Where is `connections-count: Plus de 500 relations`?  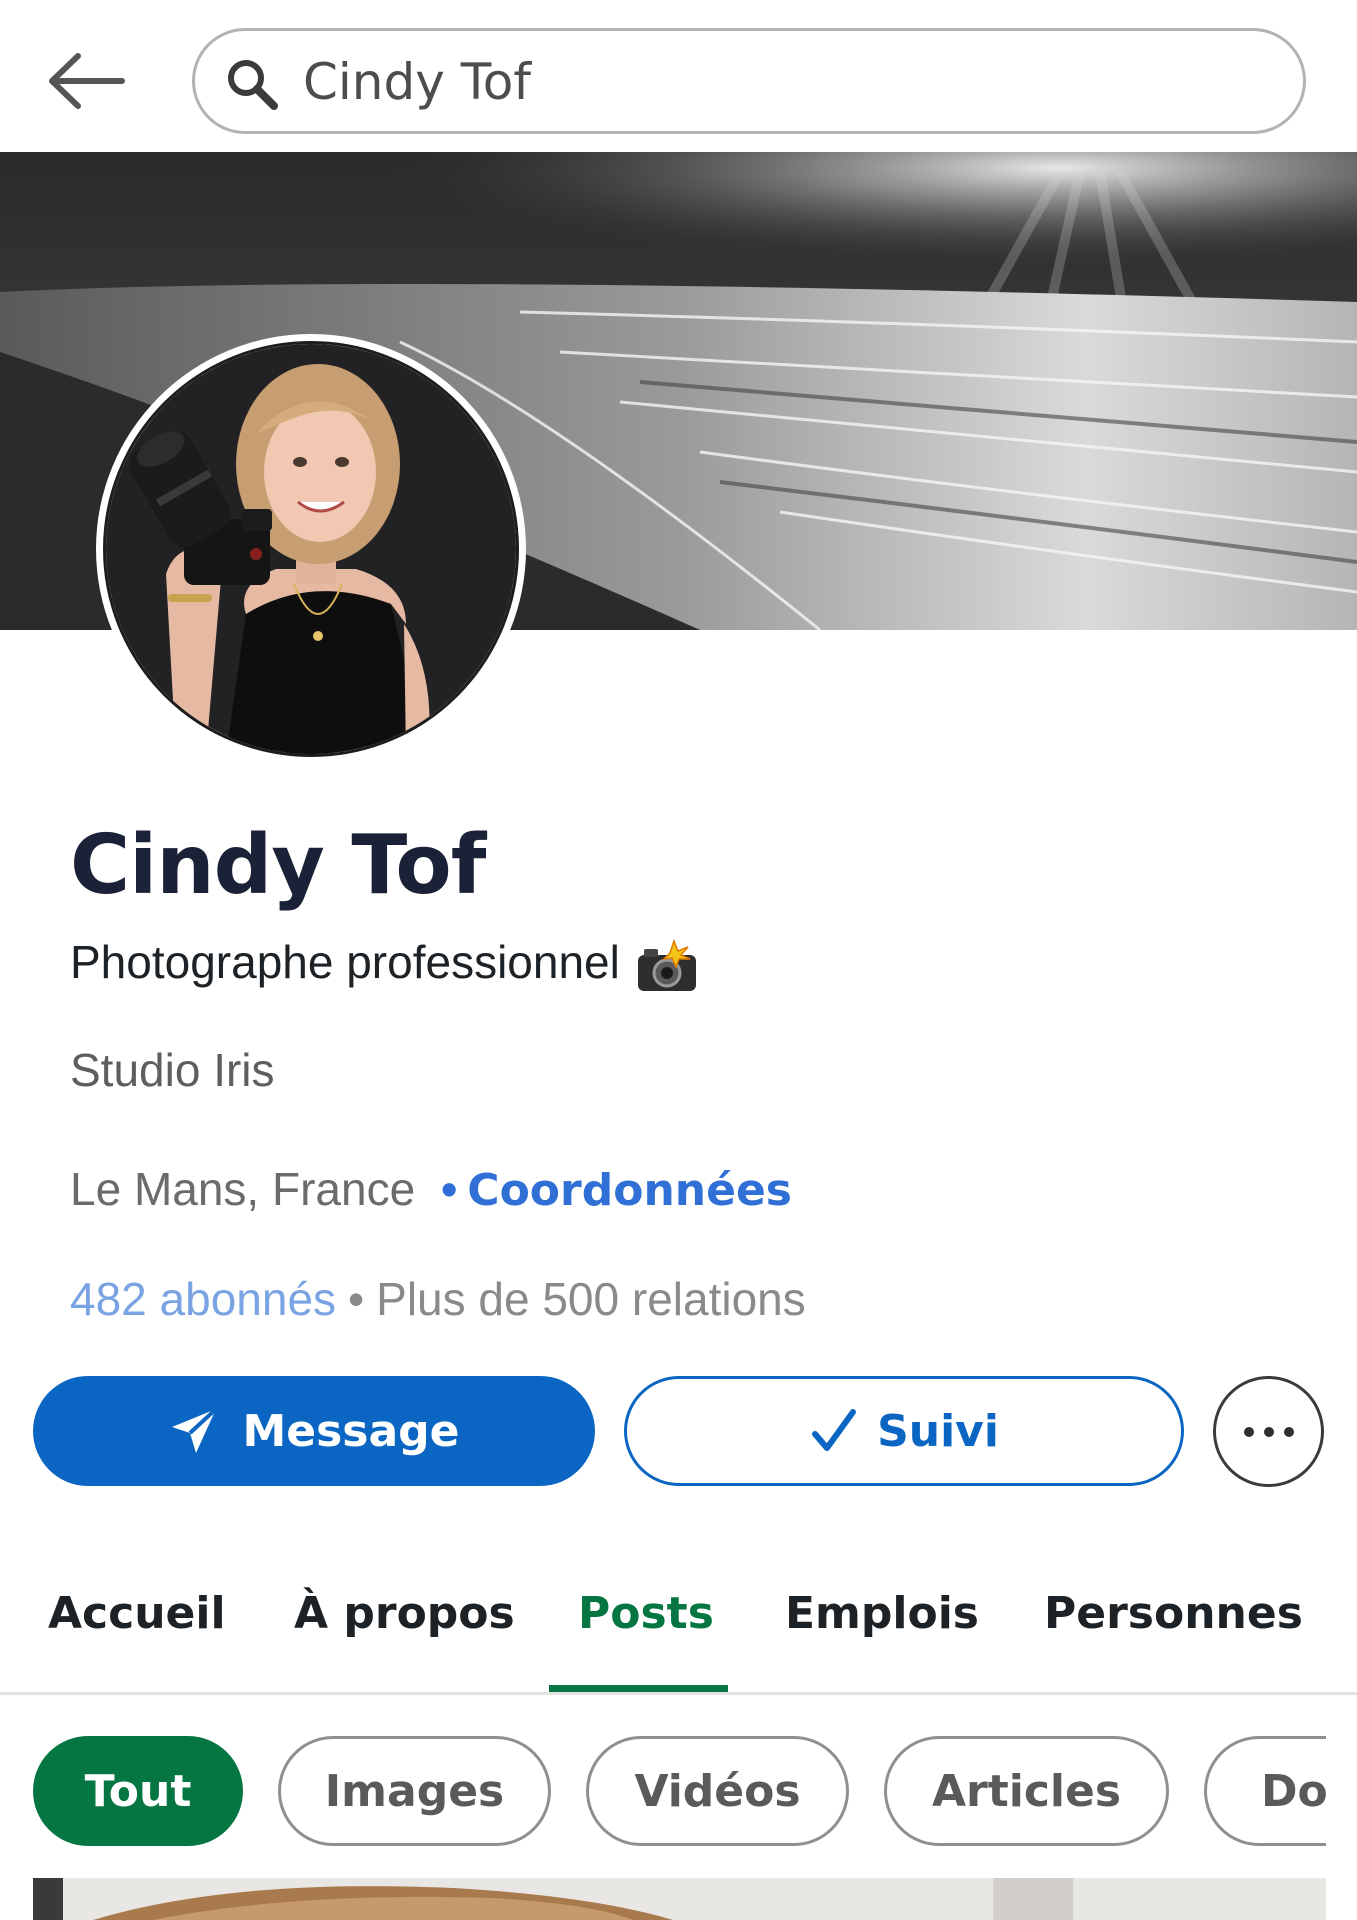
connections-count: Plus de 500 relations is located at coordinates (591, 1299).